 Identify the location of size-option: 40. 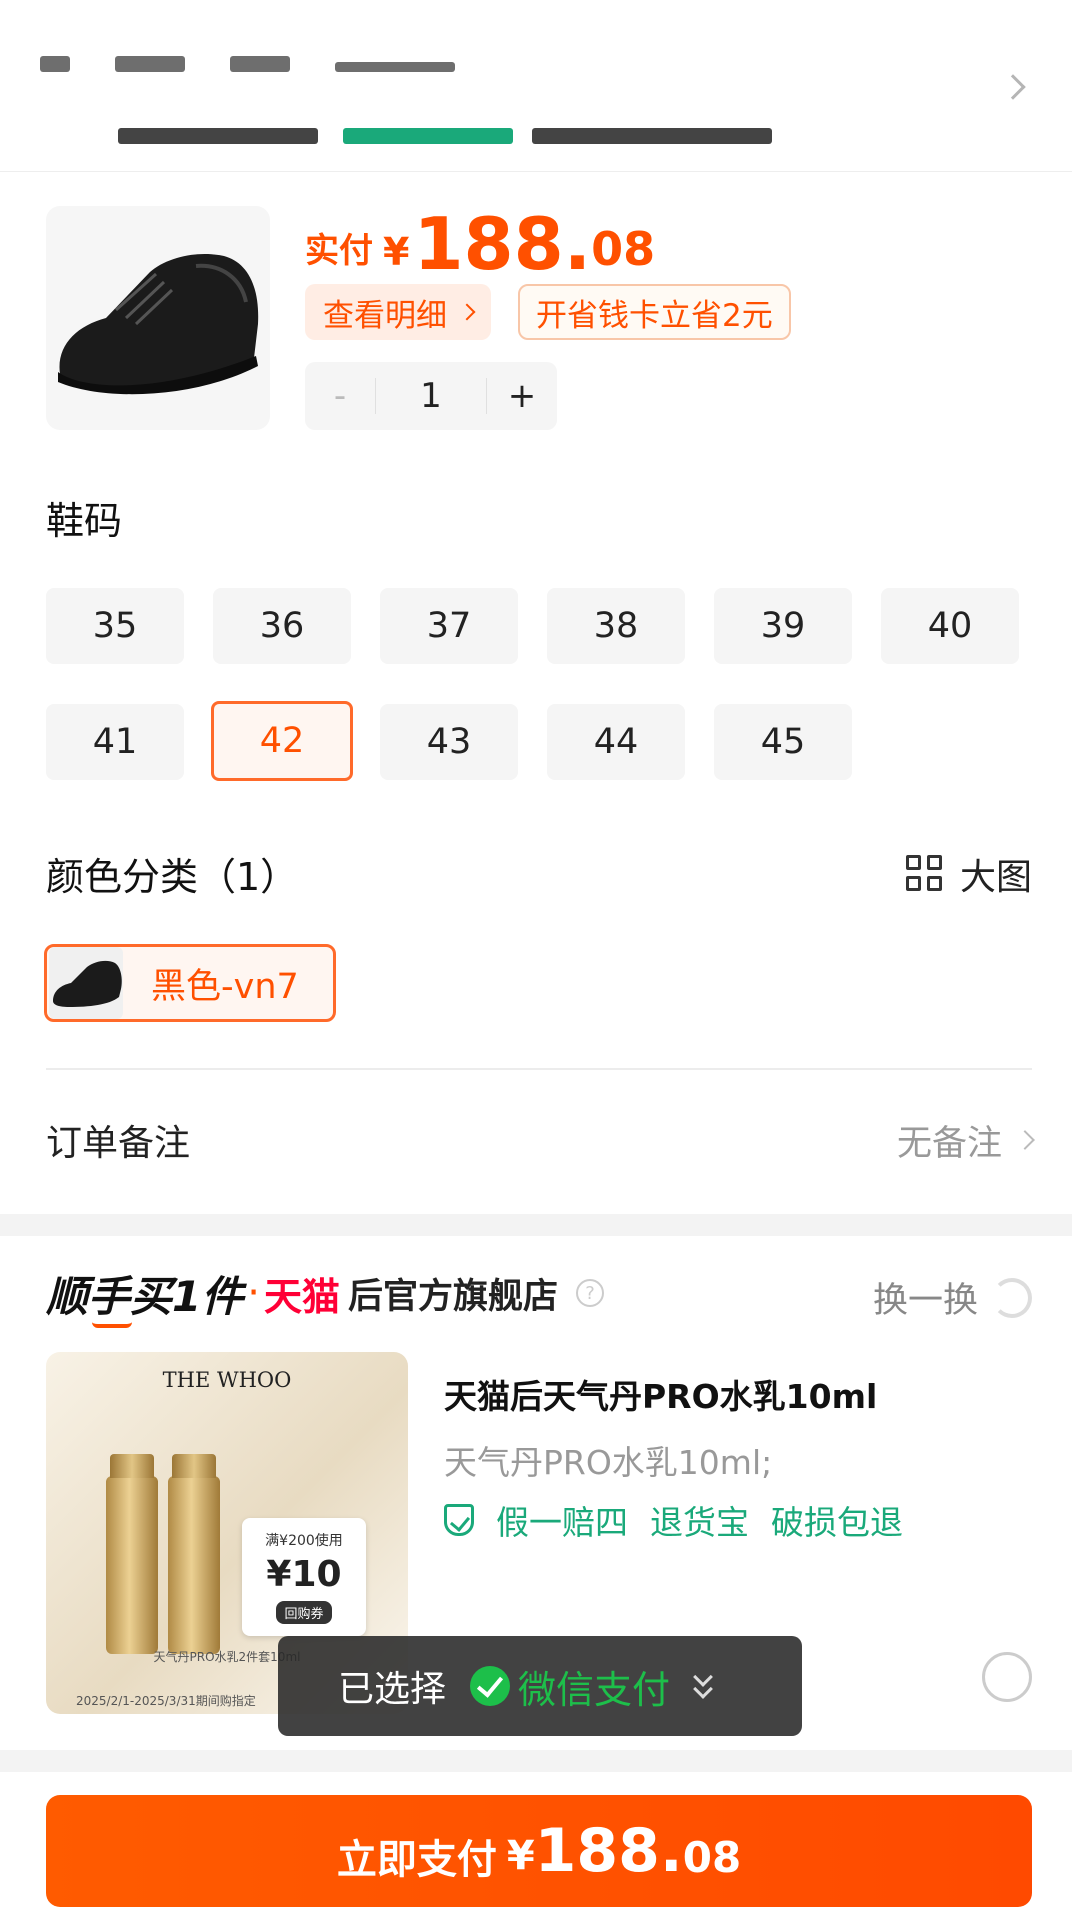
(950, 626).